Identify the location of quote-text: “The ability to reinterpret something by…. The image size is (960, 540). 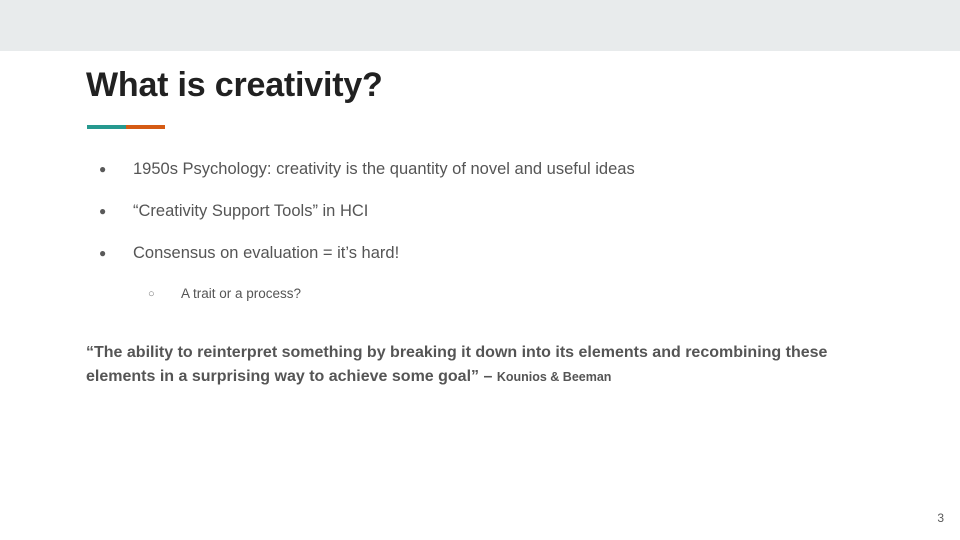
(457, 364).